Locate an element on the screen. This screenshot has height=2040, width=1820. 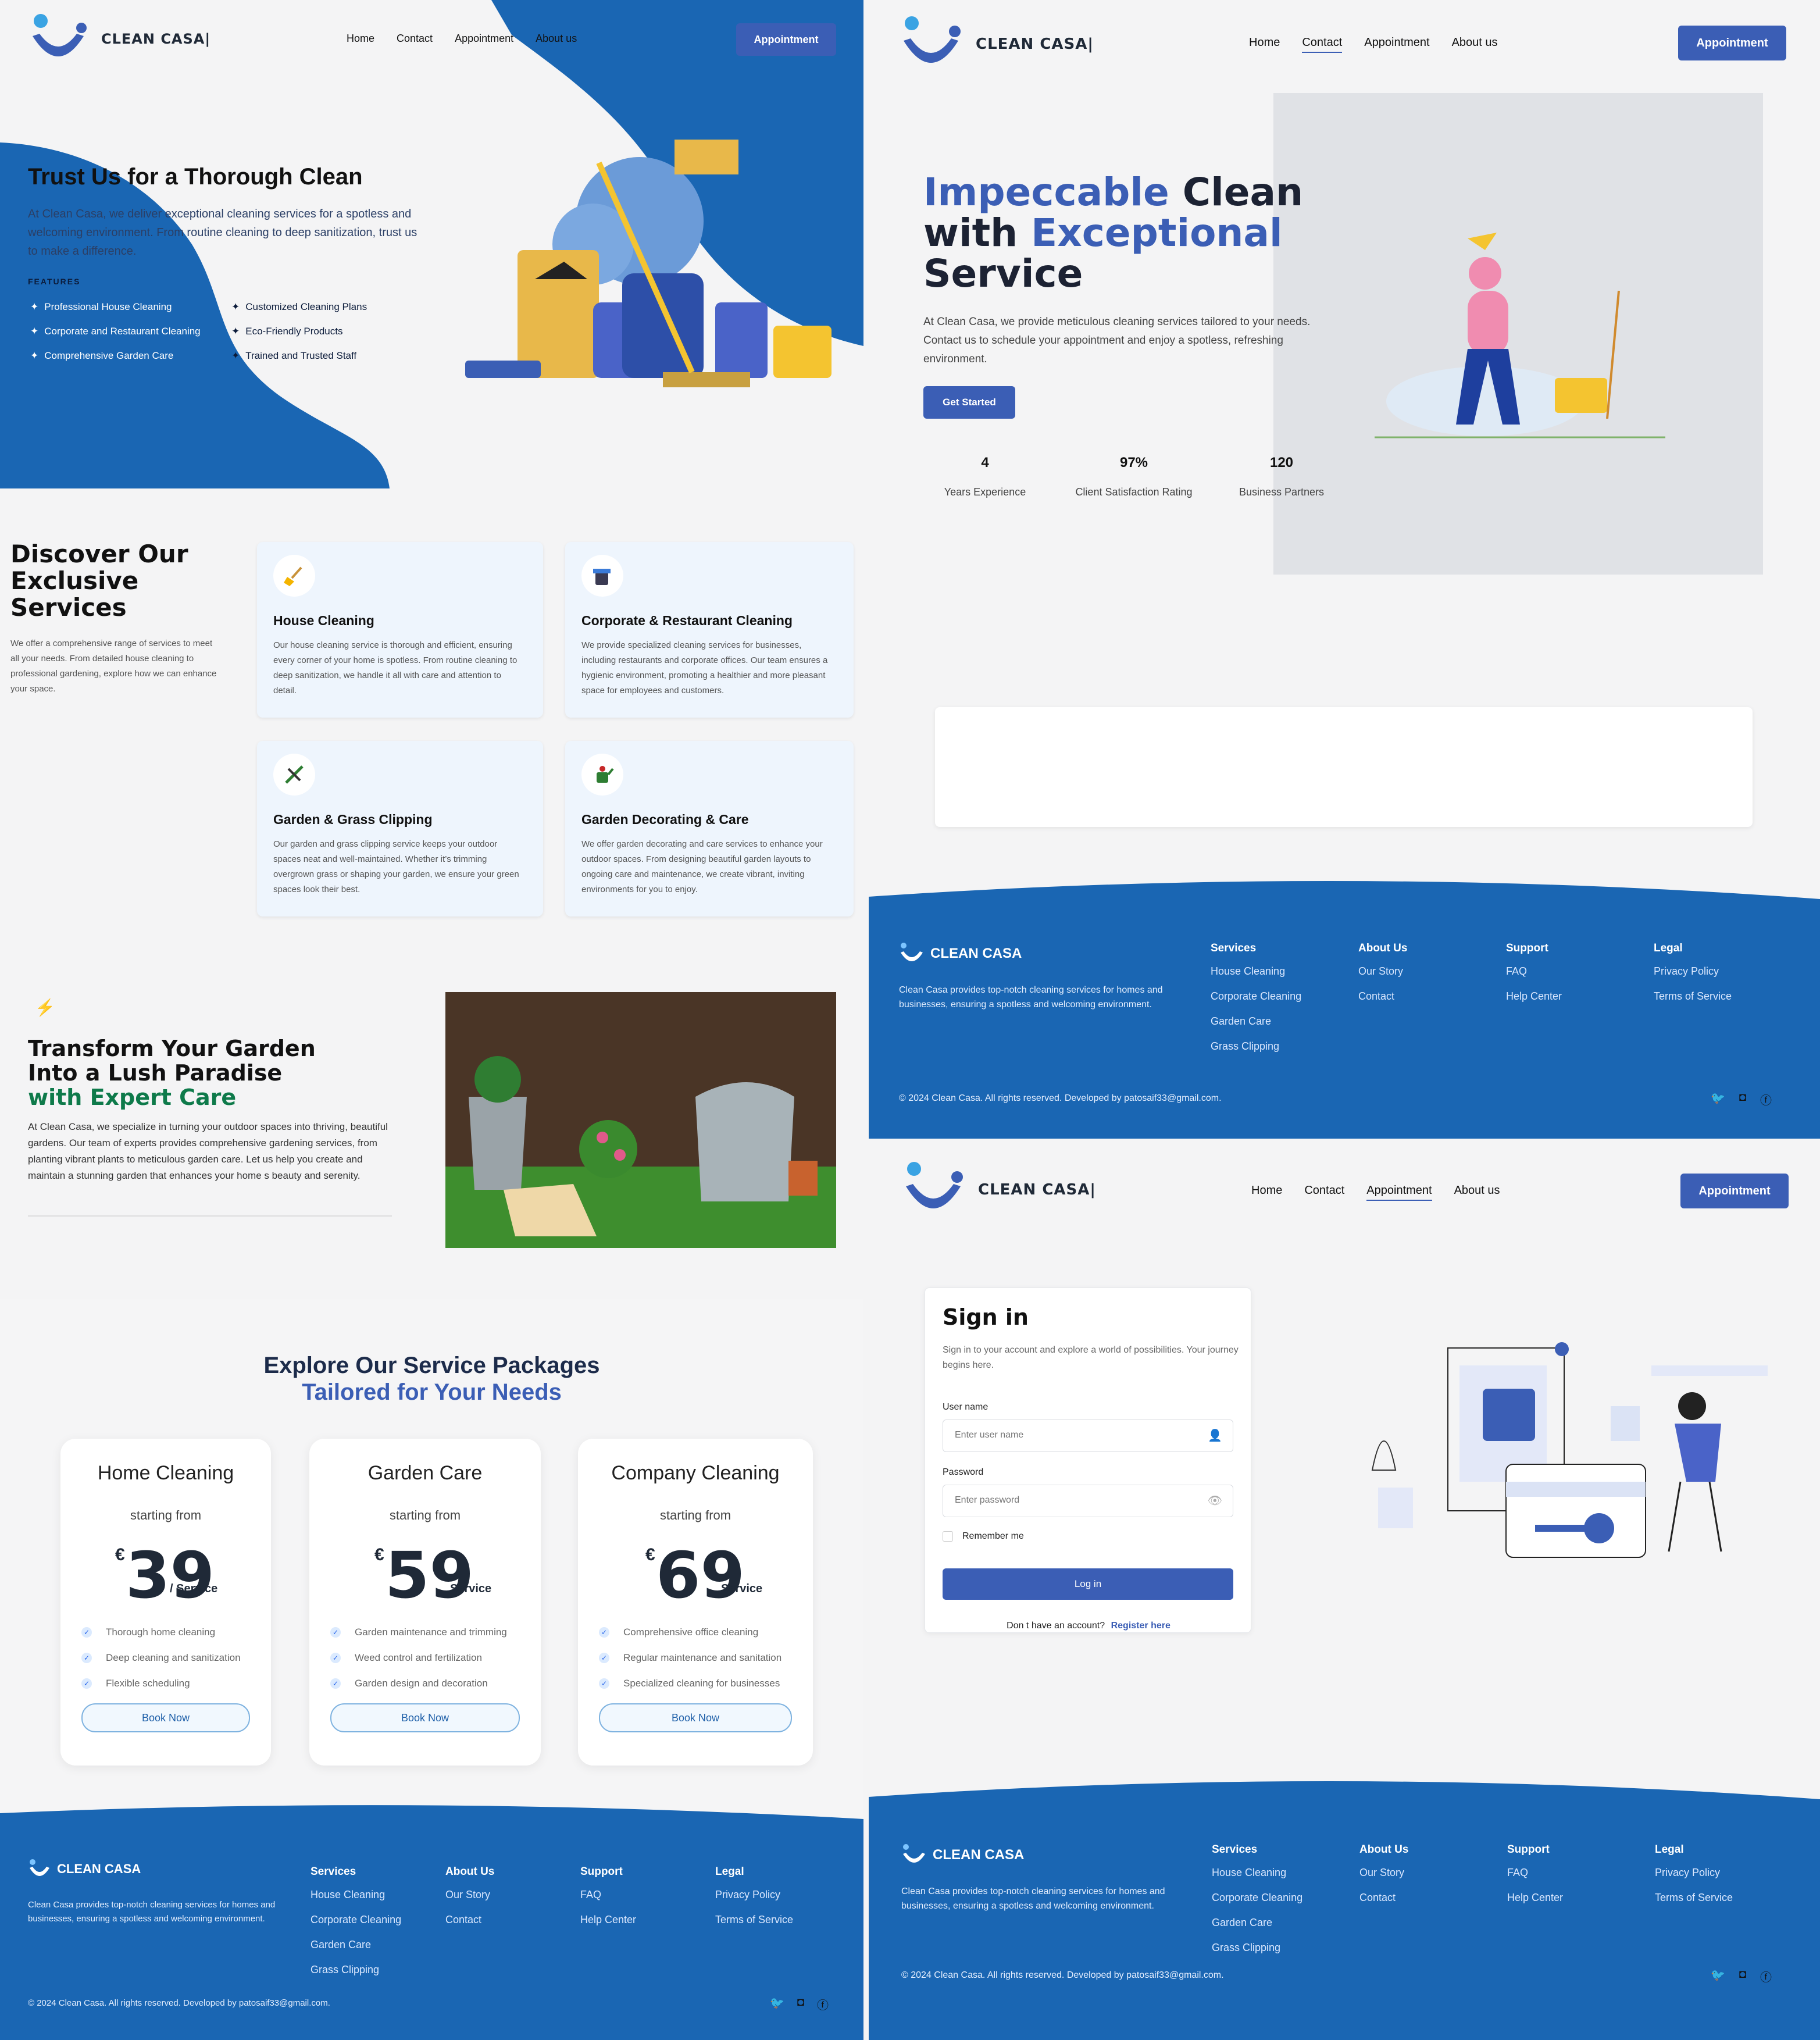
feature-item: ✦ Trained and Trusted Staff is located at coordinates (294, 355).